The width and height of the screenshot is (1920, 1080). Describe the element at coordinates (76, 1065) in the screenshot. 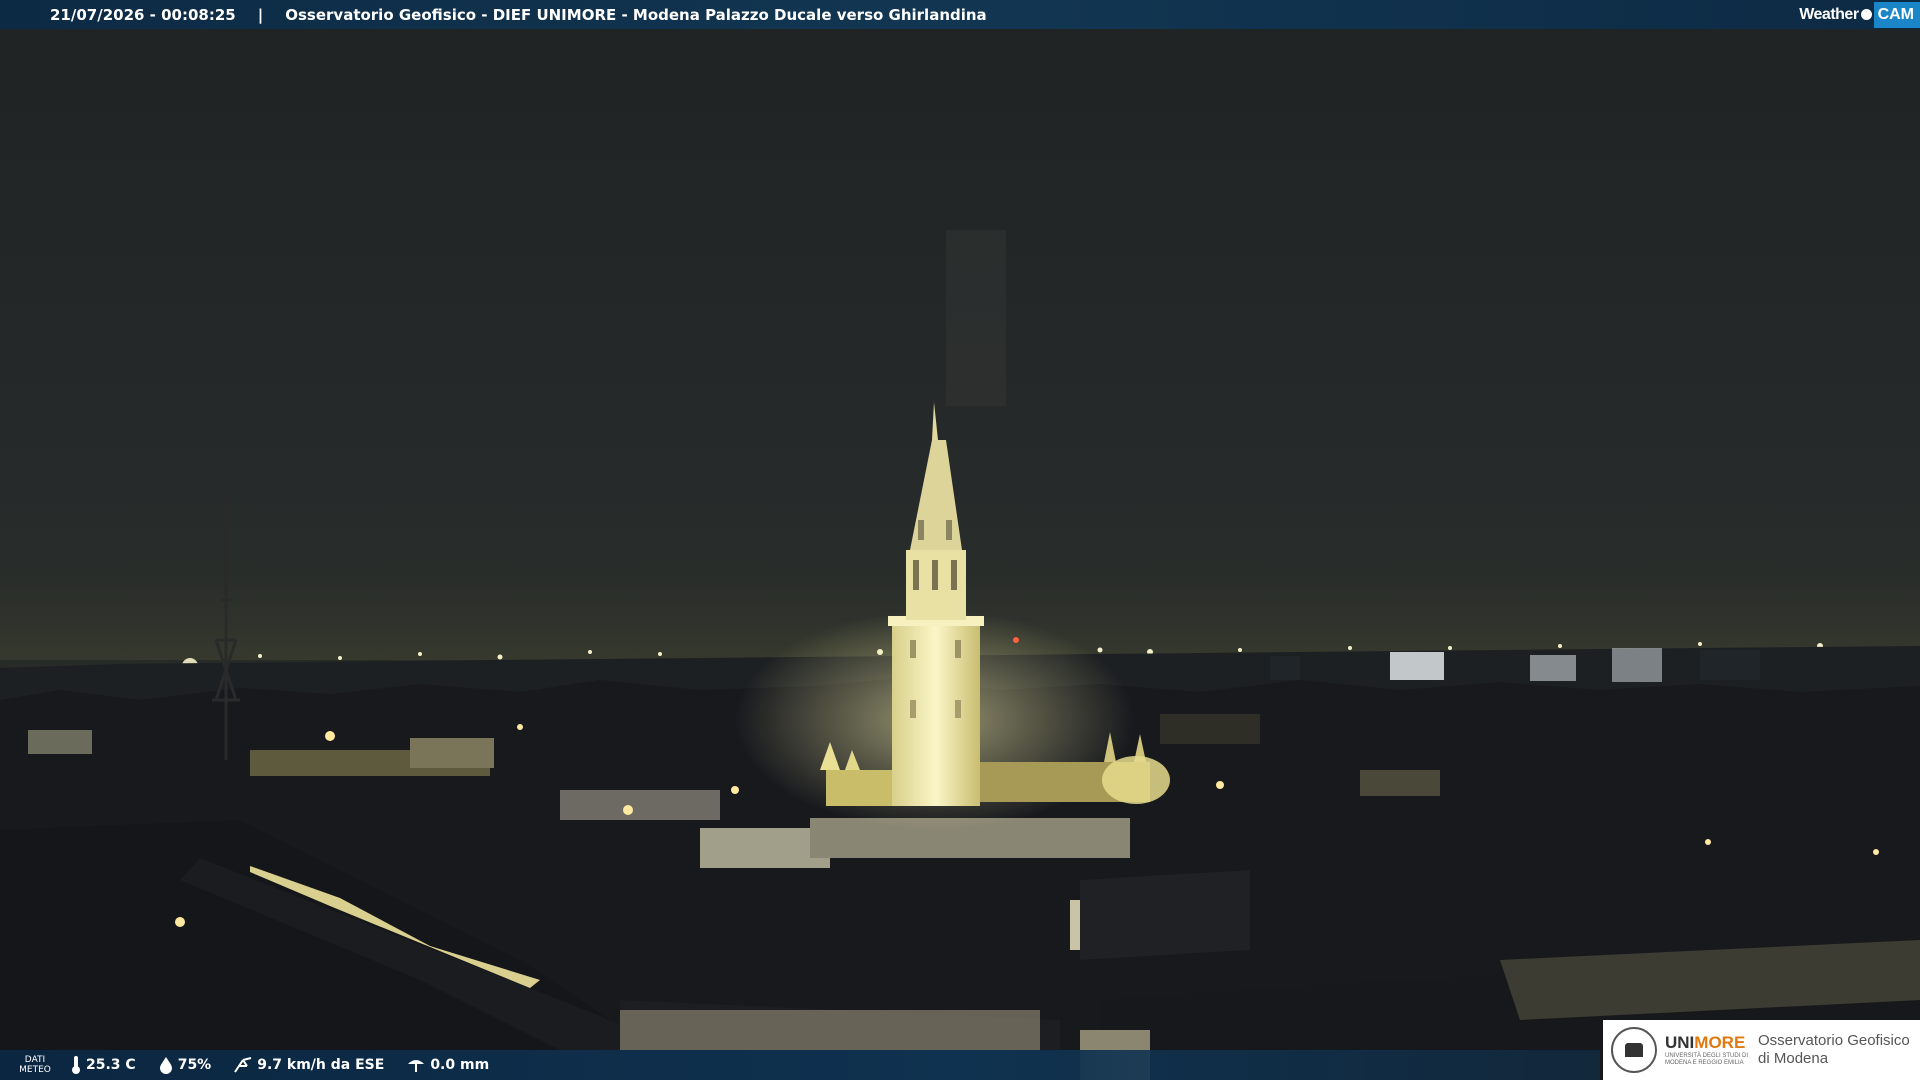

I see `thermometer-icon` at that location.